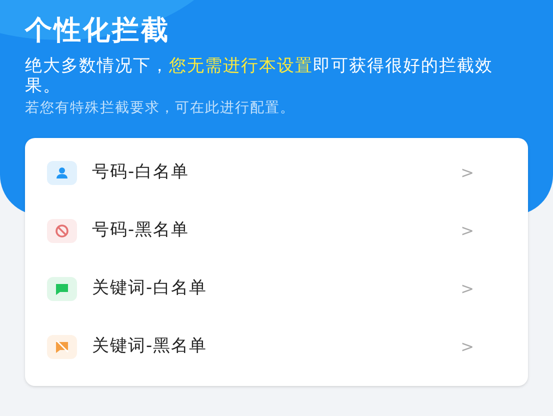  Describe the element at coordinates (276, 231) in the screenshot. I see `list-item-label: 号码-黑名单` at that location.